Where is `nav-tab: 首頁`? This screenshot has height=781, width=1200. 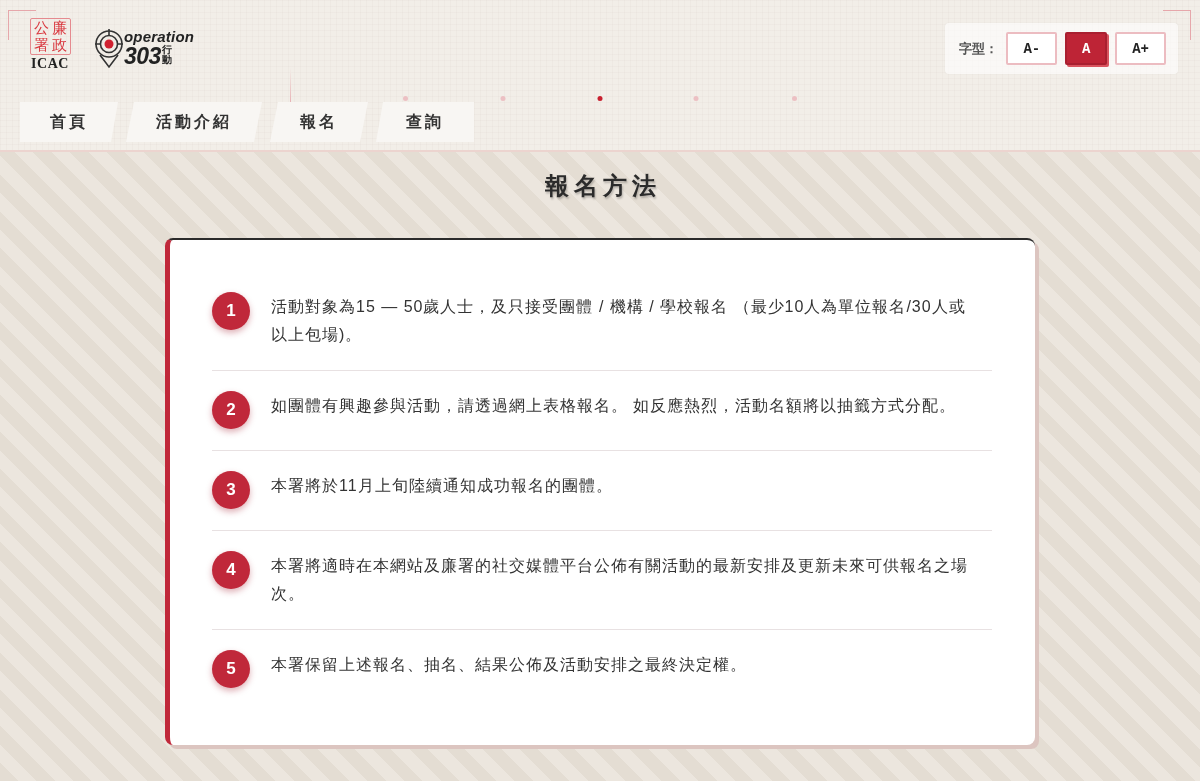
nav-tab: 首頁 is located at coordinates (69, 122).